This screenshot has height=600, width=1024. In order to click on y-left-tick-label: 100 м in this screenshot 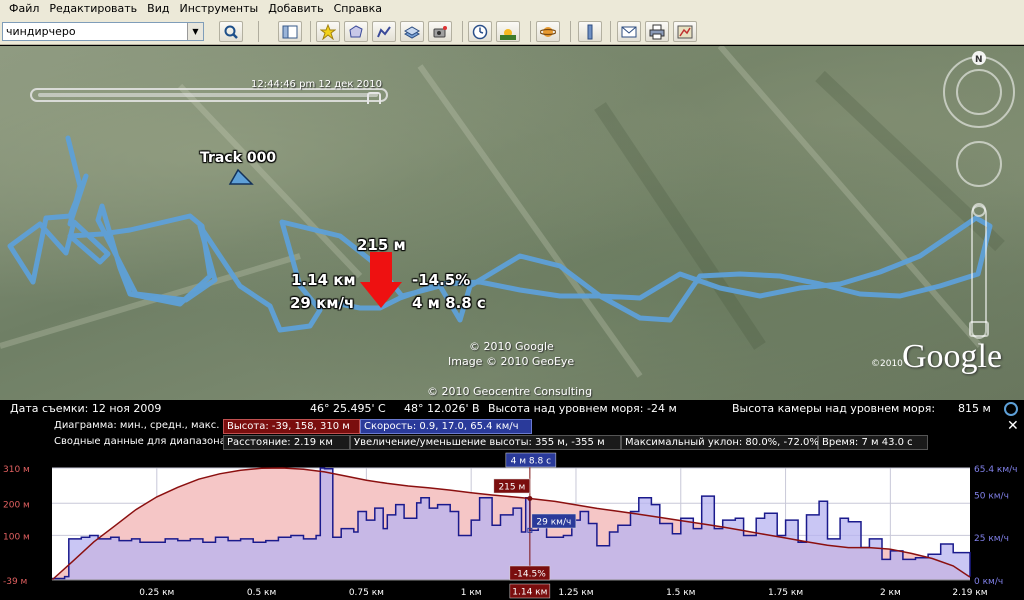, I will do `click(16, 537)`.